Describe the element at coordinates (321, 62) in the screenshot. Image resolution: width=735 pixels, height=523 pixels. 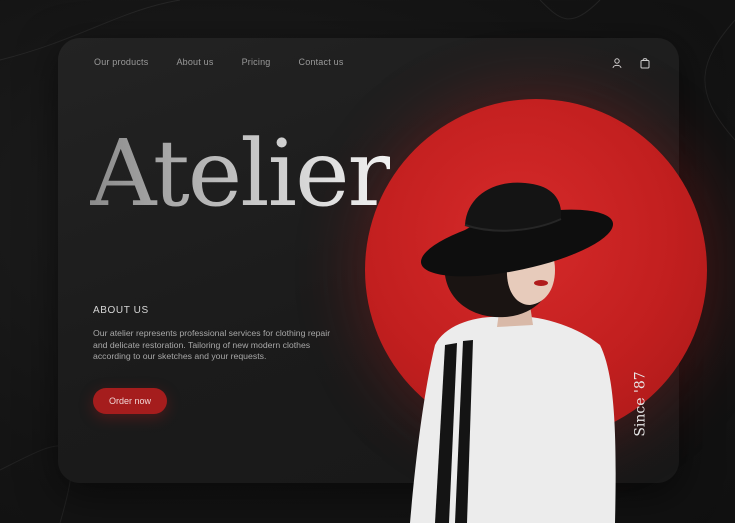
I see `nav-item-contact-us: Contact us` at that location.